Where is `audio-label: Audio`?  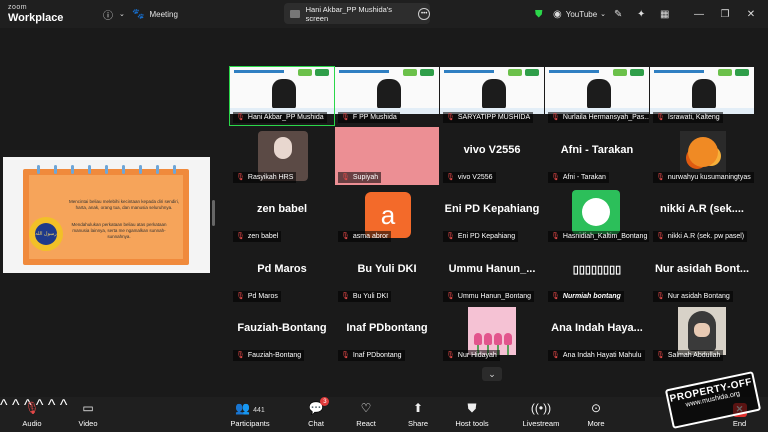
audio-label: Audio is located at coordinates (32, 423).